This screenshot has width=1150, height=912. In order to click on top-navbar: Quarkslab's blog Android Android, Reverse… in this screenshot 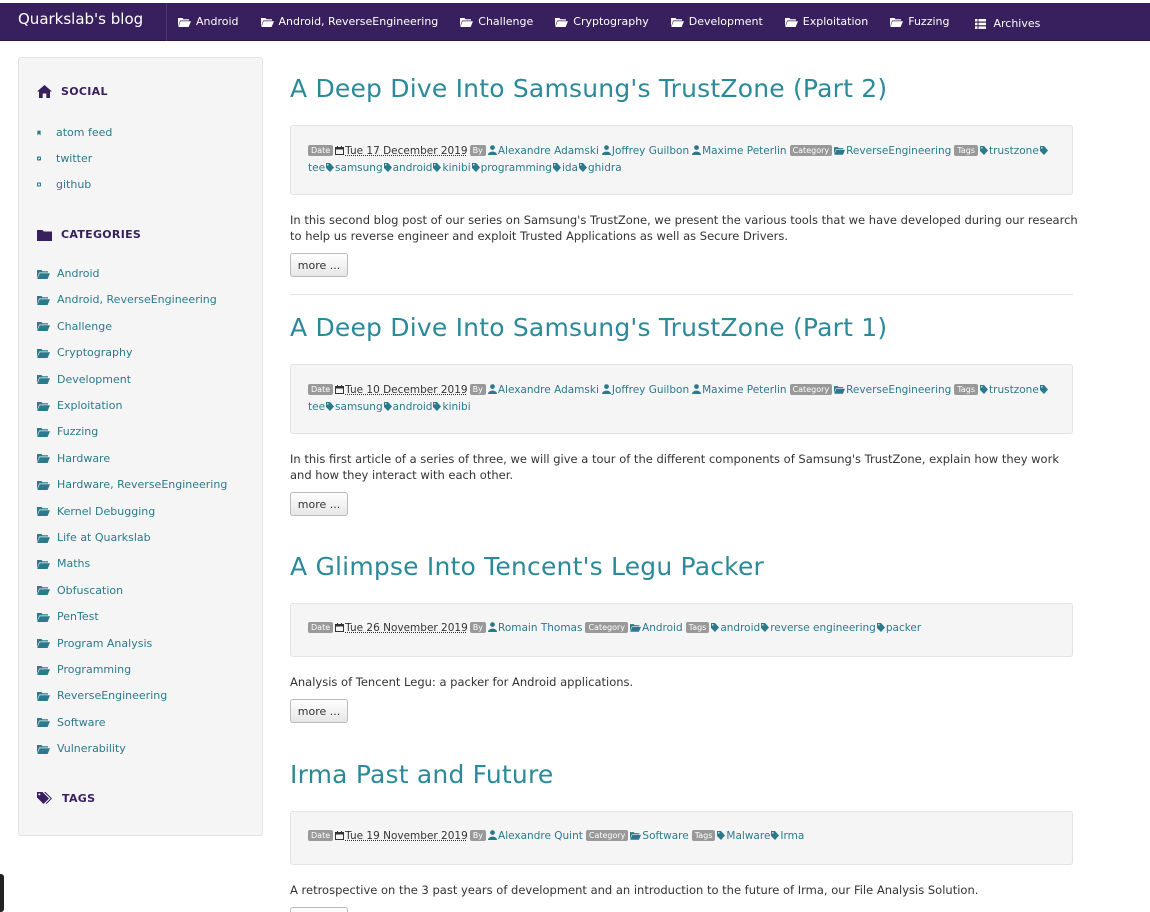, I will do `click(575, 22)`.